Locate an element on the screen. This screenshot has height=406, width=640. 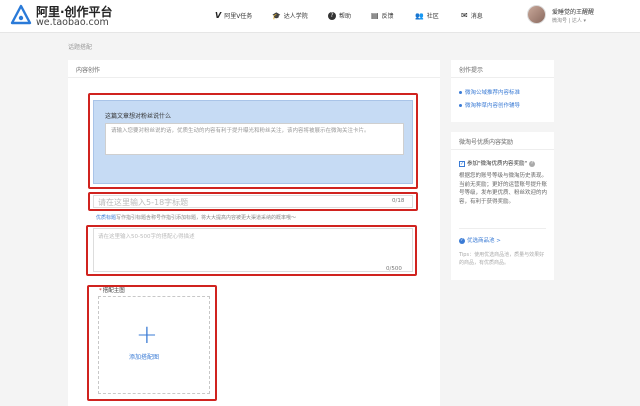
nav-label: 反馈 is located at coordinates (387, 16).